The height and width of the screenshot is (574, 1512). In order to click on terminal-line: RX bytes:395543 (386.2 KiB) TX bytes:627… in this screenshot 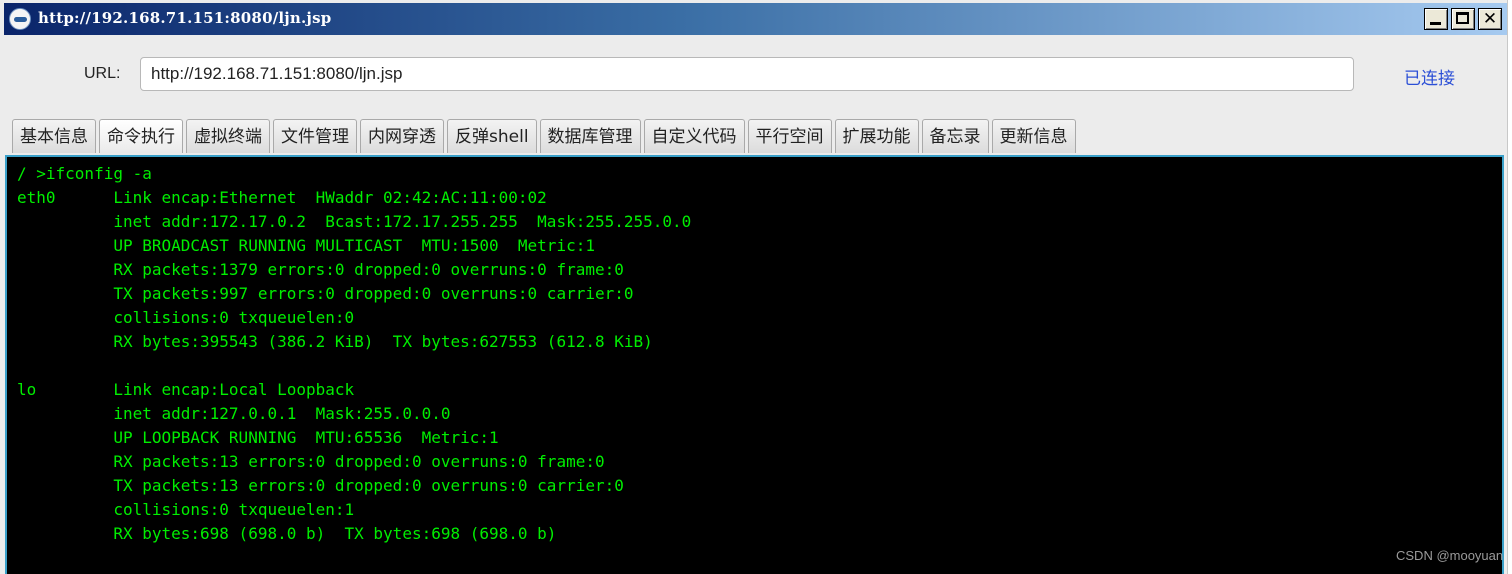, I will do `click(335, 341)`.